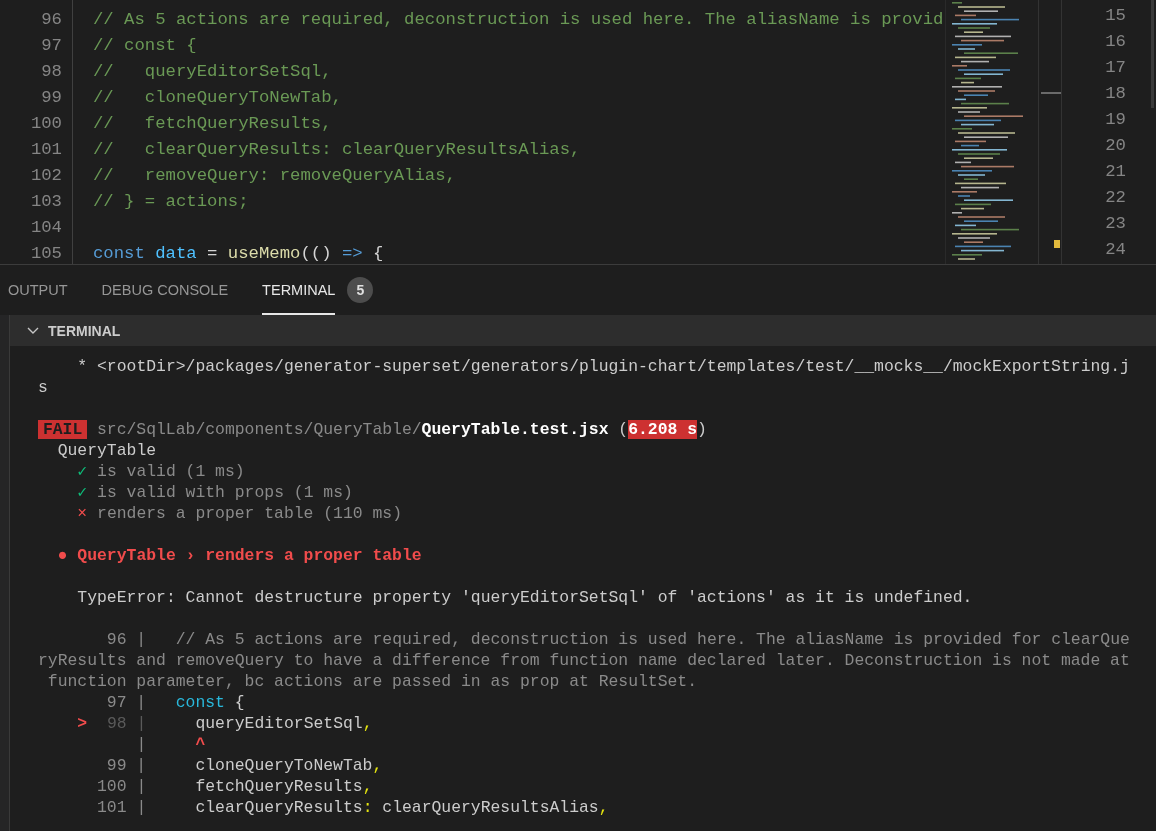 This screenshot has width=1156, height=831. Describe the element at coordinates (200, 744) in the screenshot. I see `caret-icon: ^` at that location.